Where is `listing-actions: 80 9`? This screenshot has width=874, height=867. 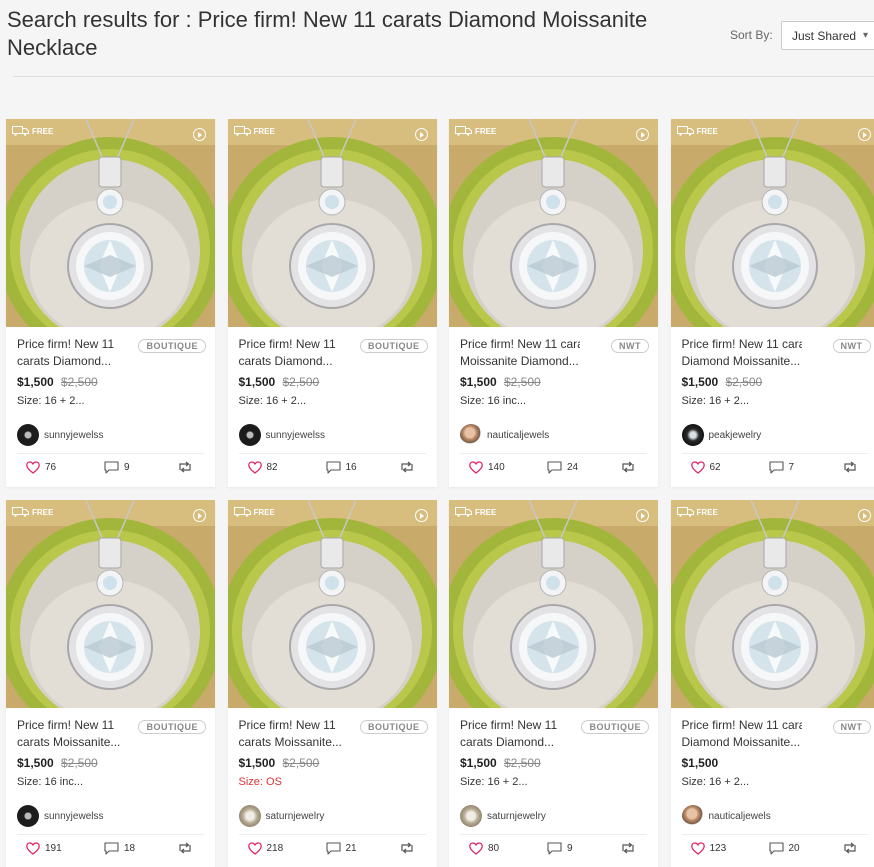 listing-actions: 80 9 is located at coordinates (553, 850).